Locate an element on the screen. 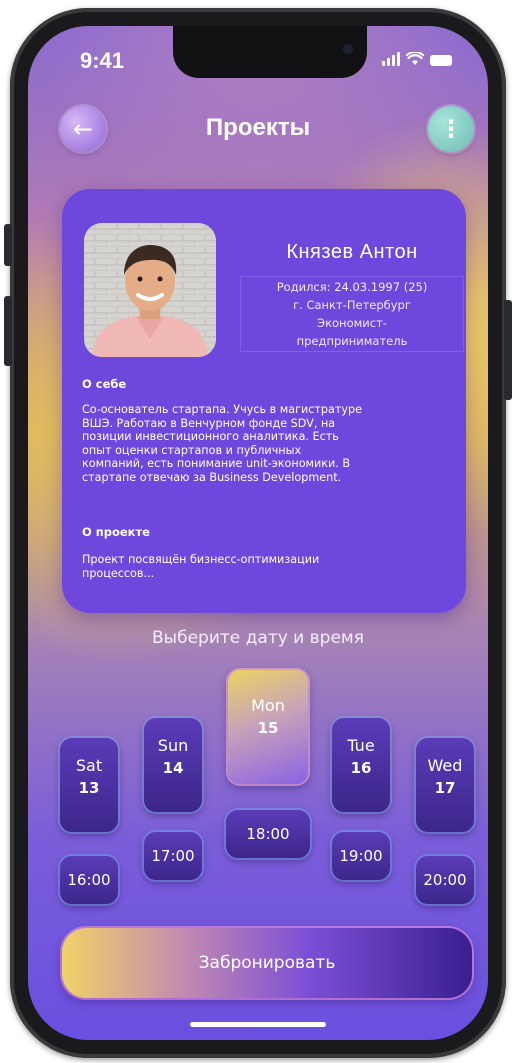  day-card-mon-selected: Mon 15 is located at coordinates (268, 727).